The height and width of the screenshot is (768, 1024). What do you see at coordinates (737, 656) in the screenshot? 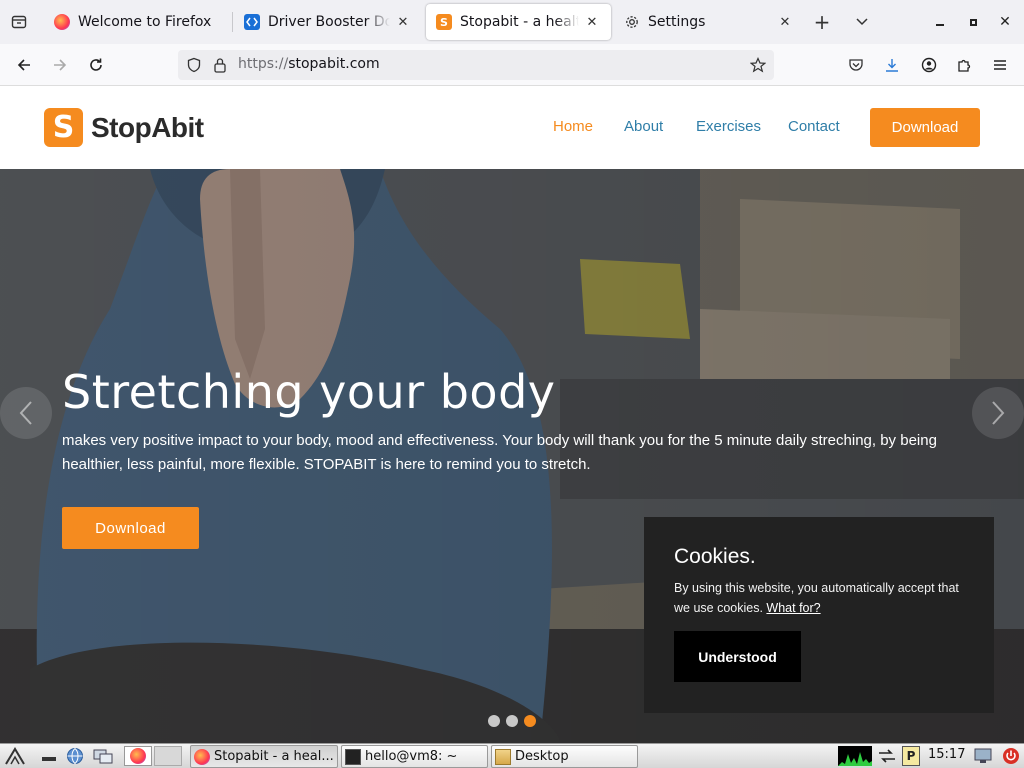
I see `cookie-understood-button: Understood` at bounding box center [737, 656].